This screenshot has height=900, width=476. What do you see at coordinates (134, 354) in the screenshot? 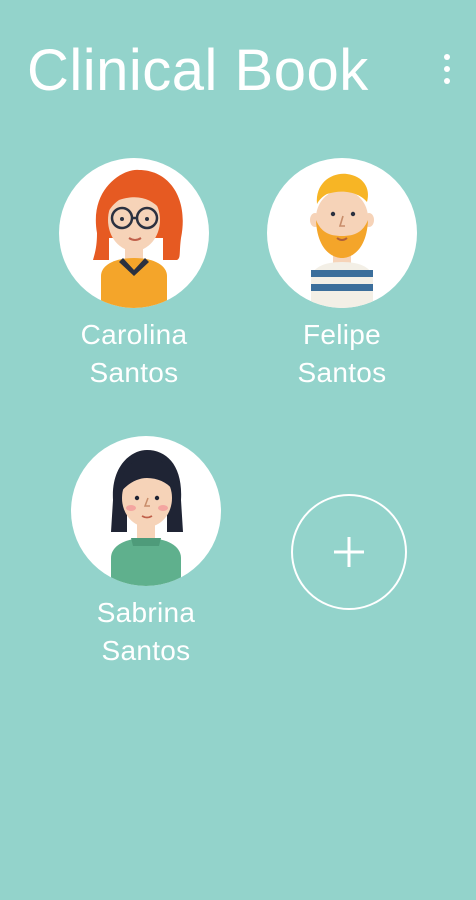
I see `profile-name: Carolina Santos` at bounding box center [134, 354].